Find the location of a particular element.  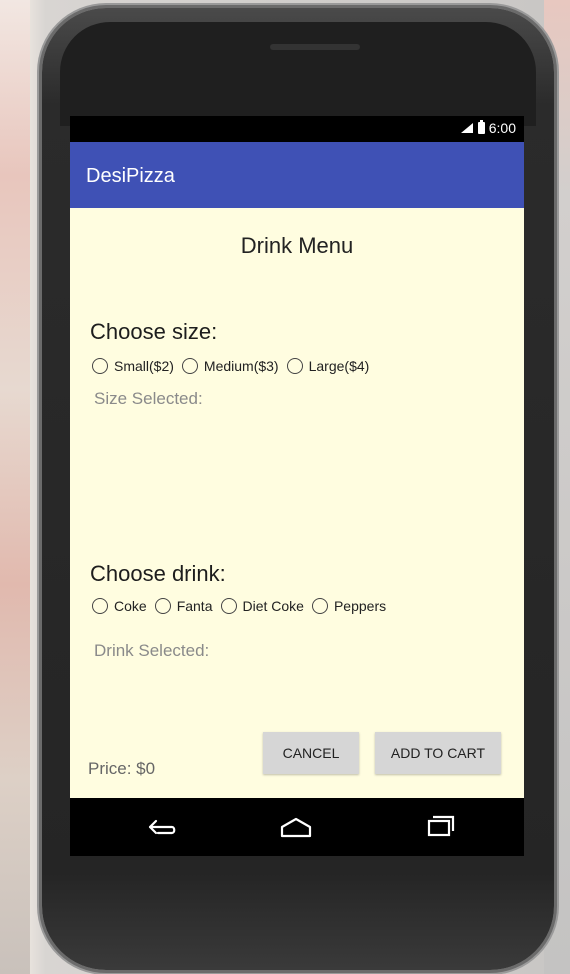

size-large-radio is located at coordinates (294, 366).